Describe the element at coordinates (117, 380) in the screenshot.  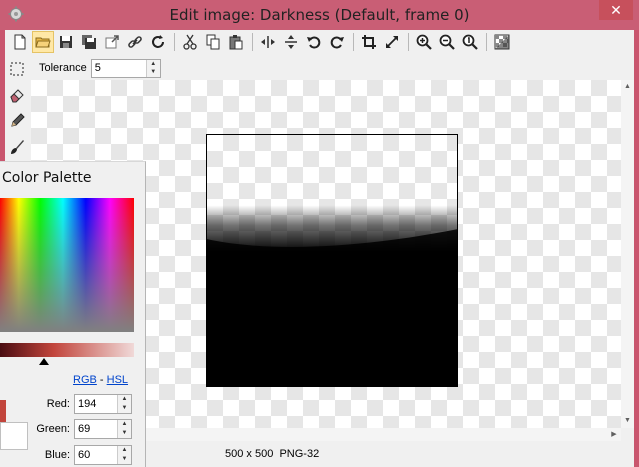
I see `hsl-mode-link: HSL` at that location.